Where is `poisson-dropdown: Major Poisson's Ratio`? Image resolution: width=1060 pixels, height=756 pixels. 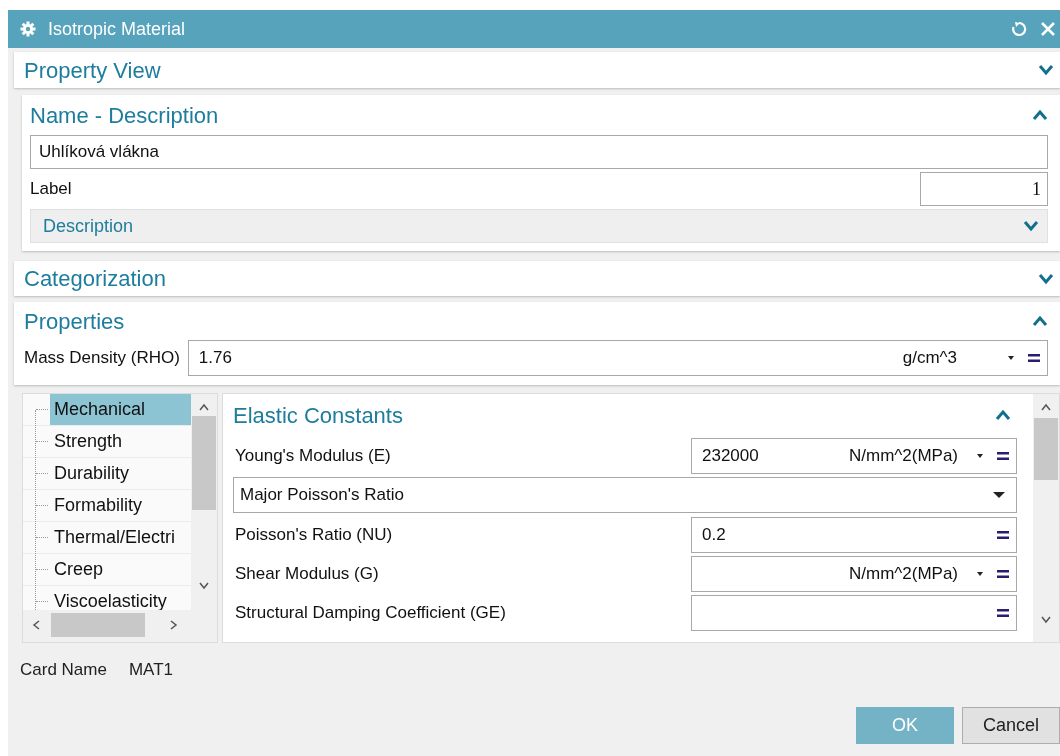
poisson-dropdown: Major Poisson's Ratio is located at coordinates (625, 495).